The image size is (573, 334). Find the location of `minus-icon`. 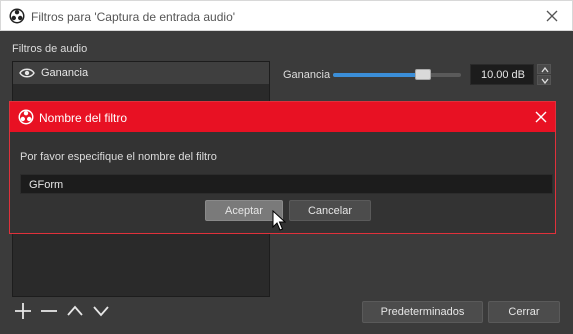

minus-icon is located at coordinates (49, 311).